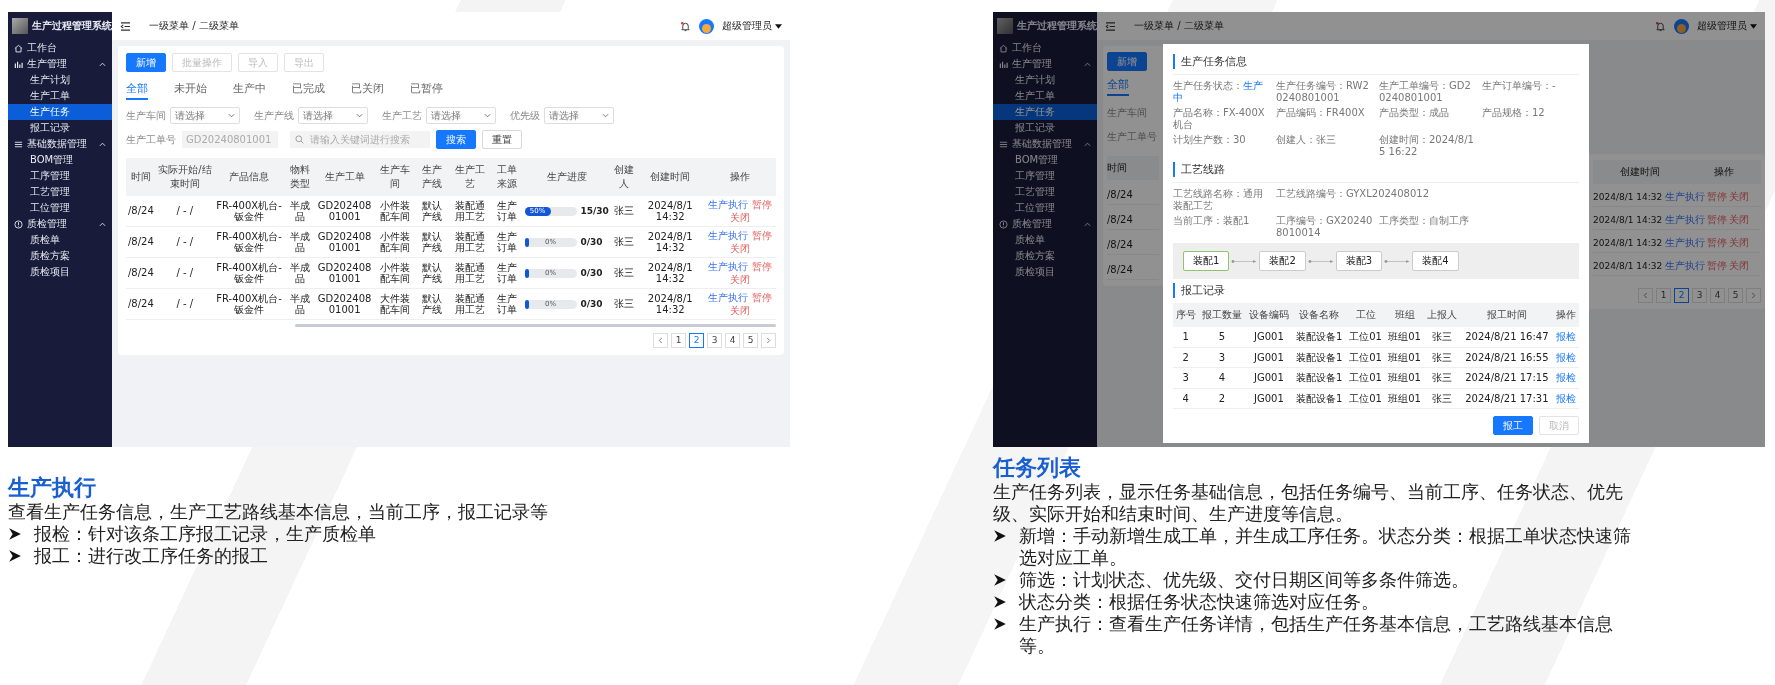 The width and height of the screenshot is (1775, 685). What do you see at coordinates (249, 90) in the screenshot?
I see `status-tab: 生产中` at bounding box center [249, 90].